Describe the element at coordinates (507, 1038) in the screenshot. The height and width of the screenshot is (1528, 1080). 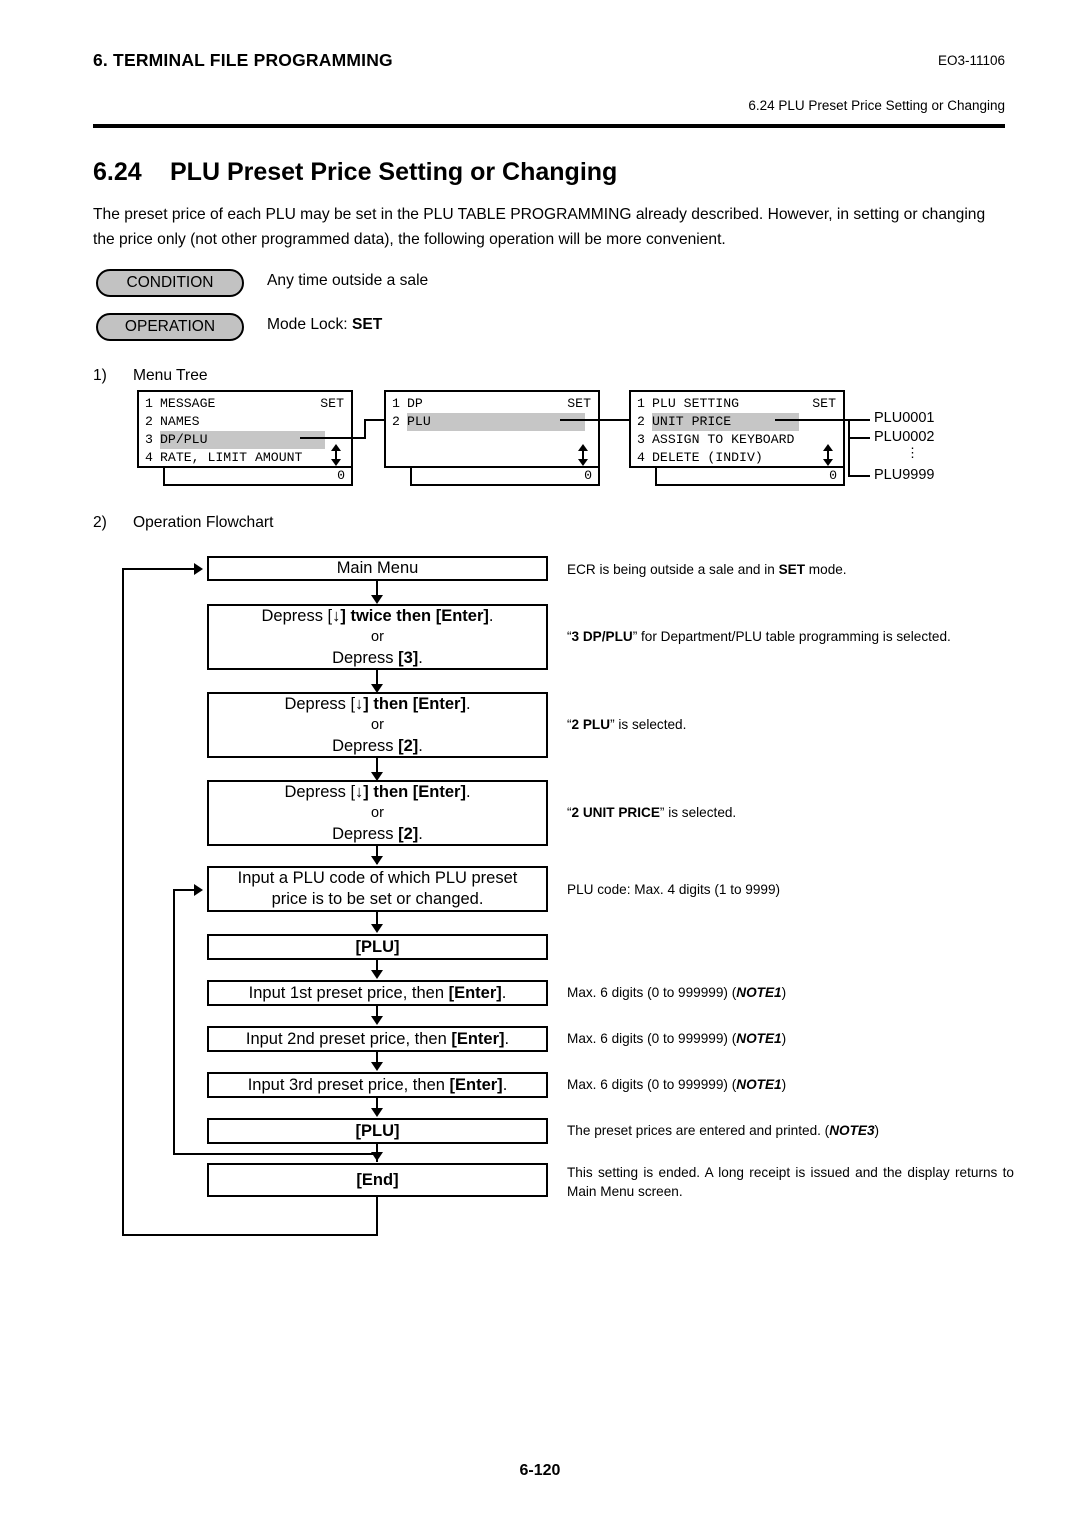
I see `flow-price-2-period: .` at that location.